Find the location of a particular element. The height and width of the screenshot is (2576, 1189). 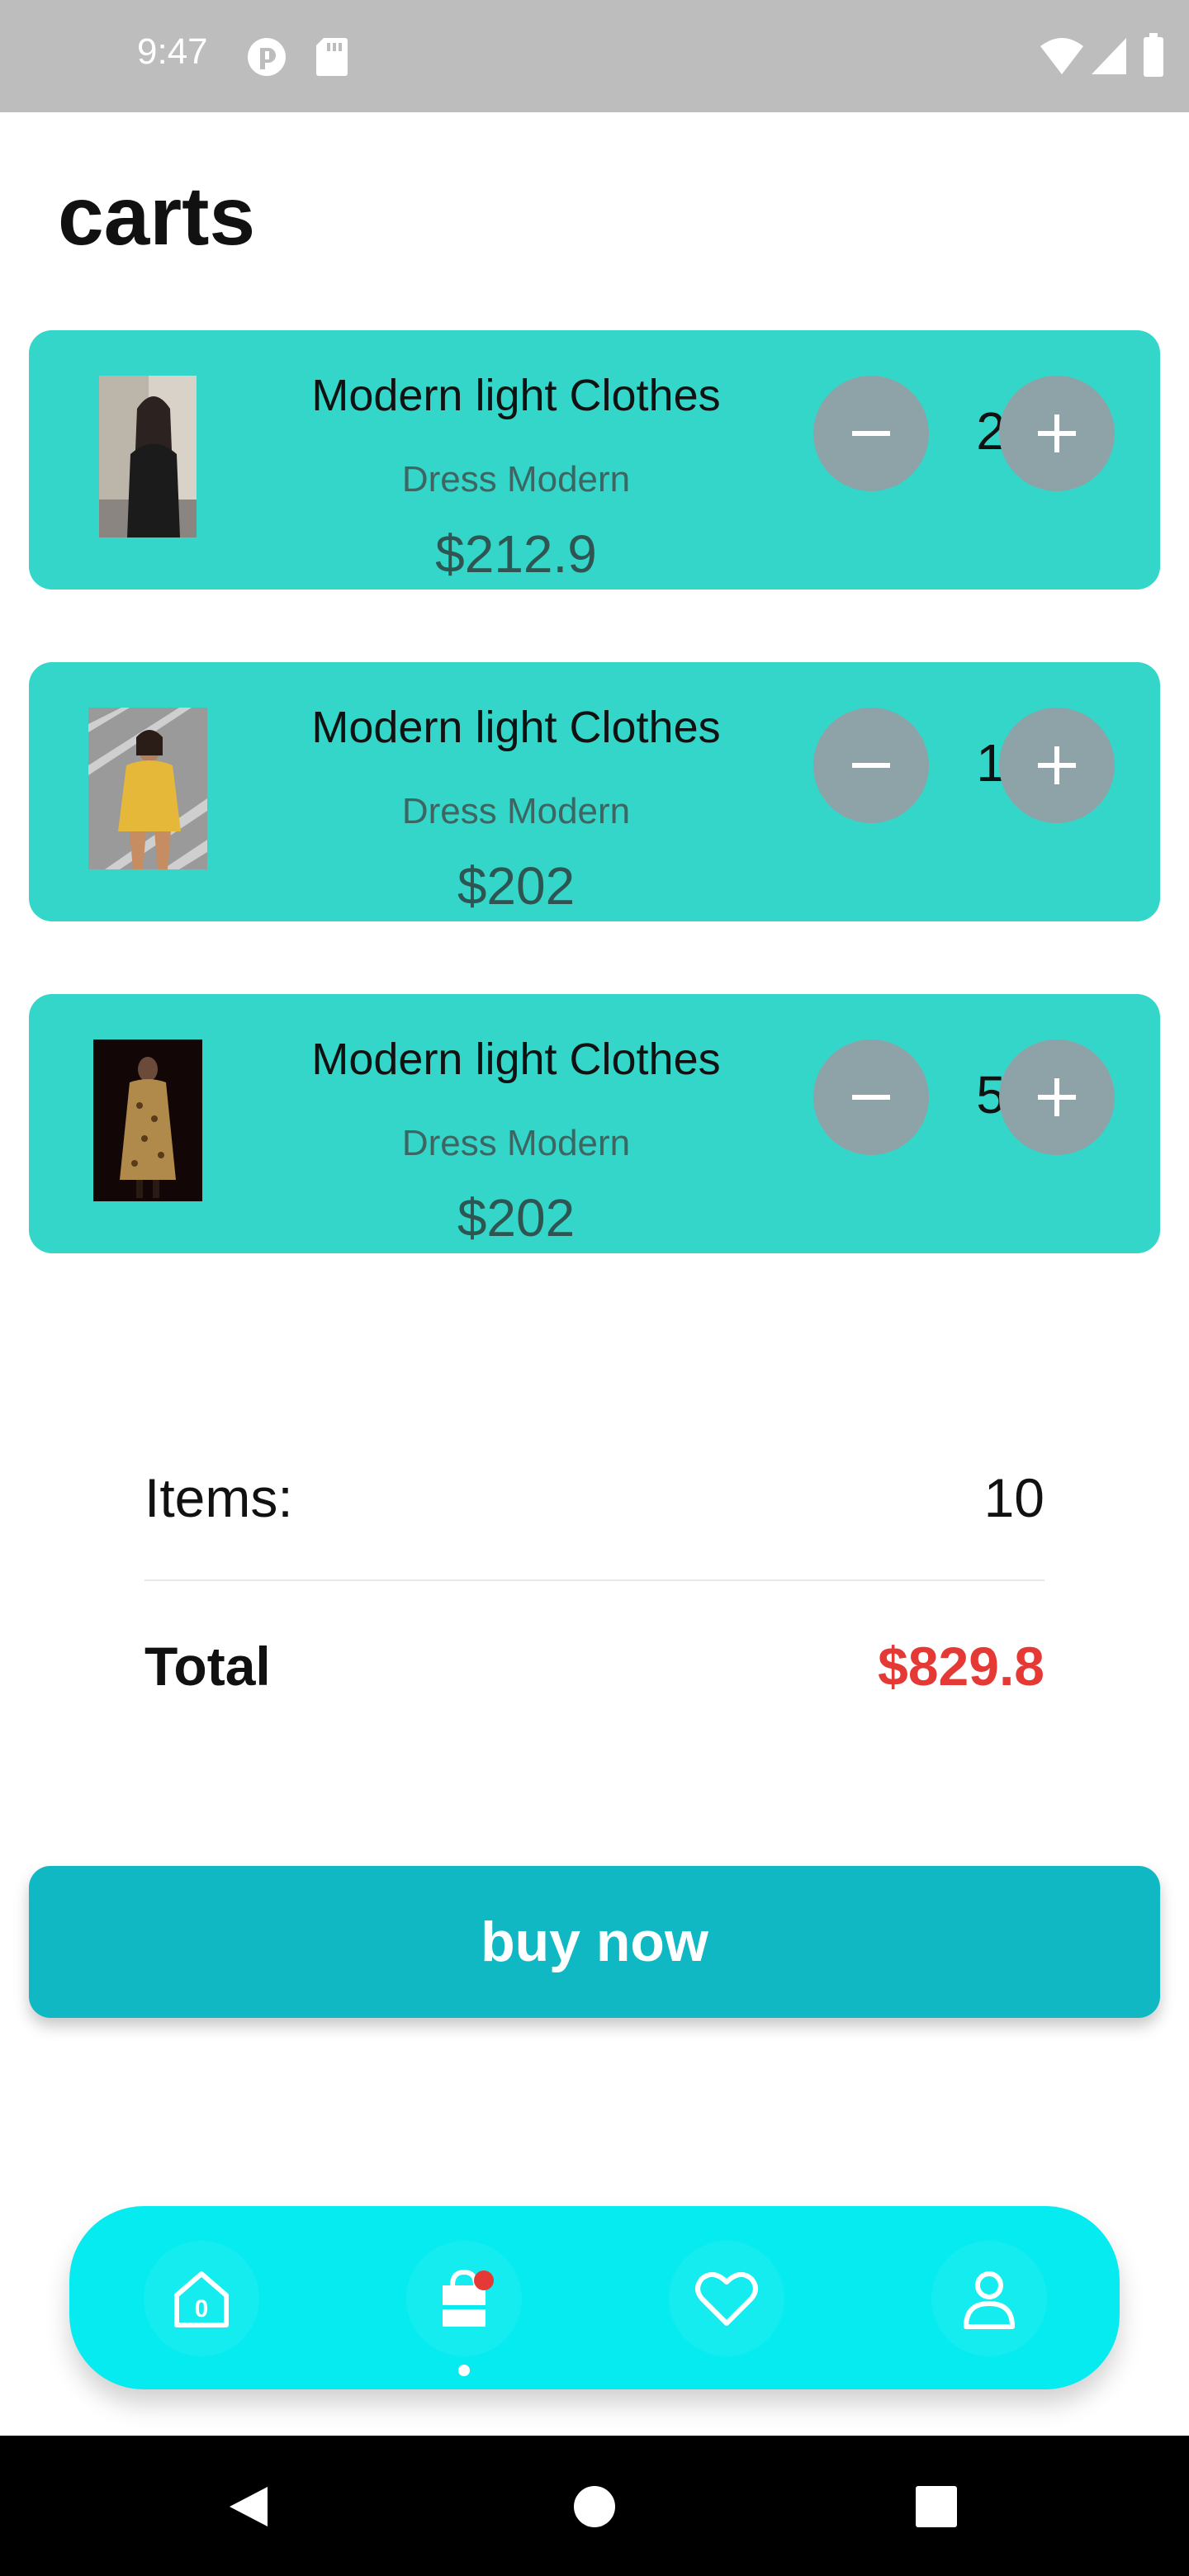

nav-profile is located at coordinates (989, 2298).